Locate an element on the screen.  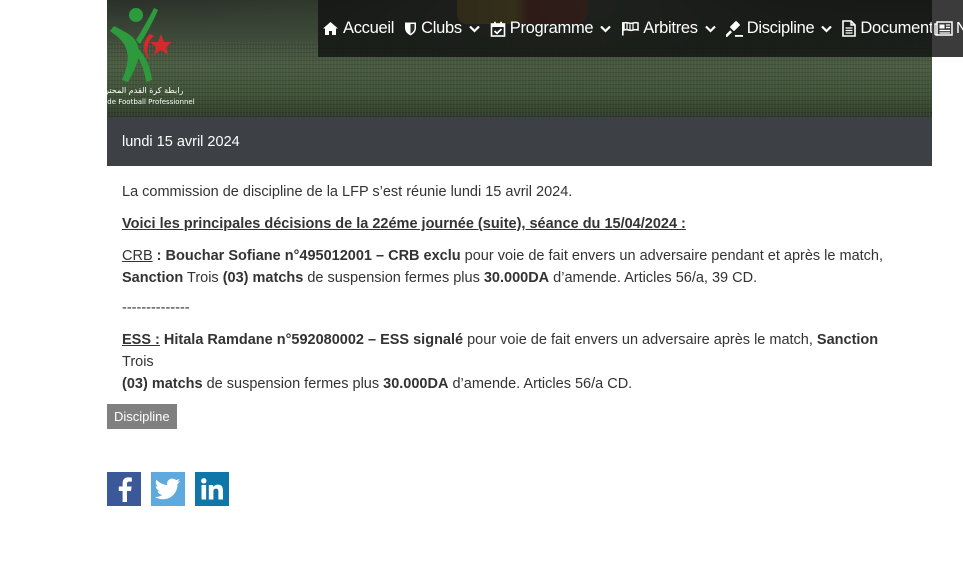
linkedin-icon is located at coordinates (212, 489).